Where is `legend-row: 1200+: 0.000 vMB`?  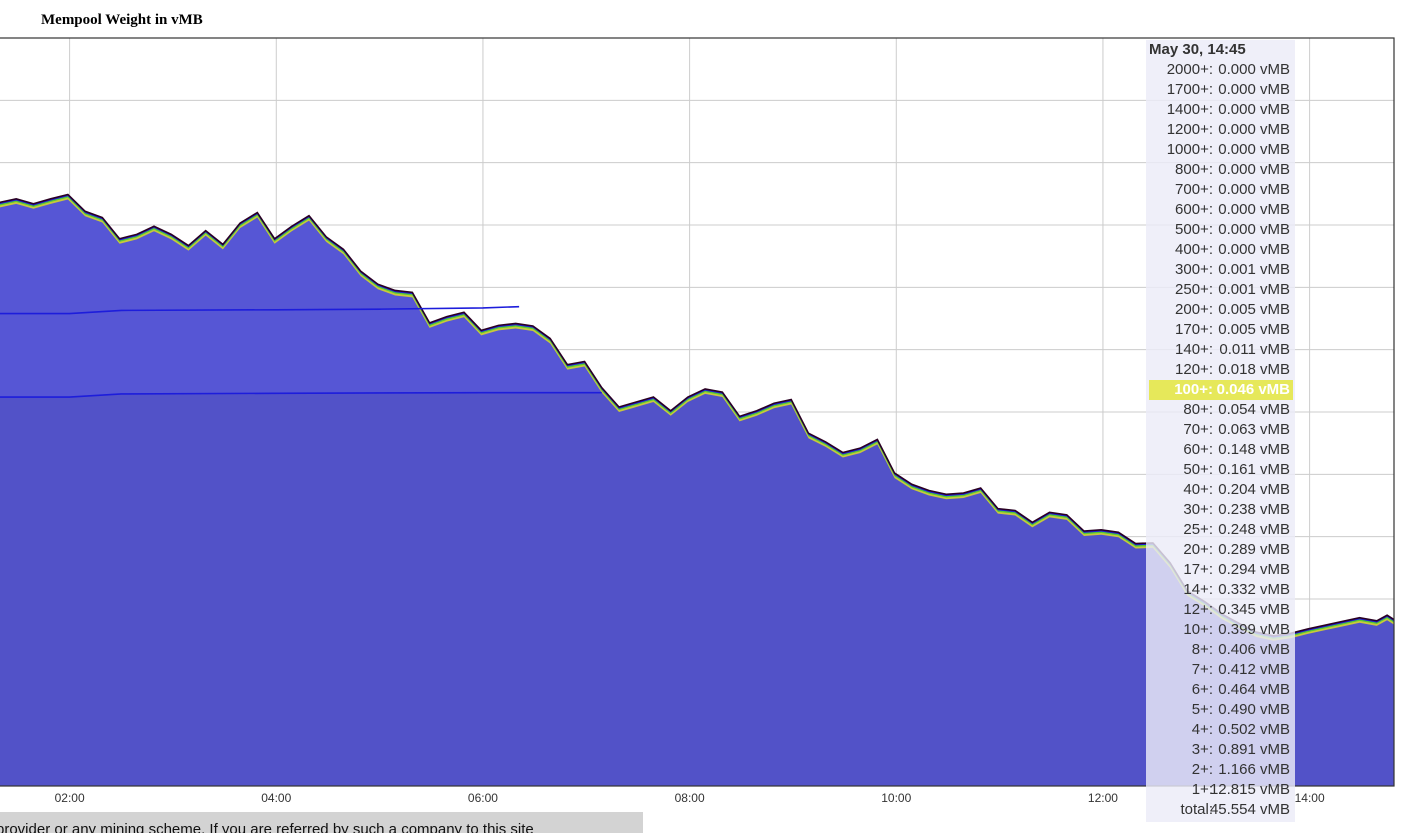 legend-row: 1200+: 0.000 vMB is located at coordinates (1219, 130).